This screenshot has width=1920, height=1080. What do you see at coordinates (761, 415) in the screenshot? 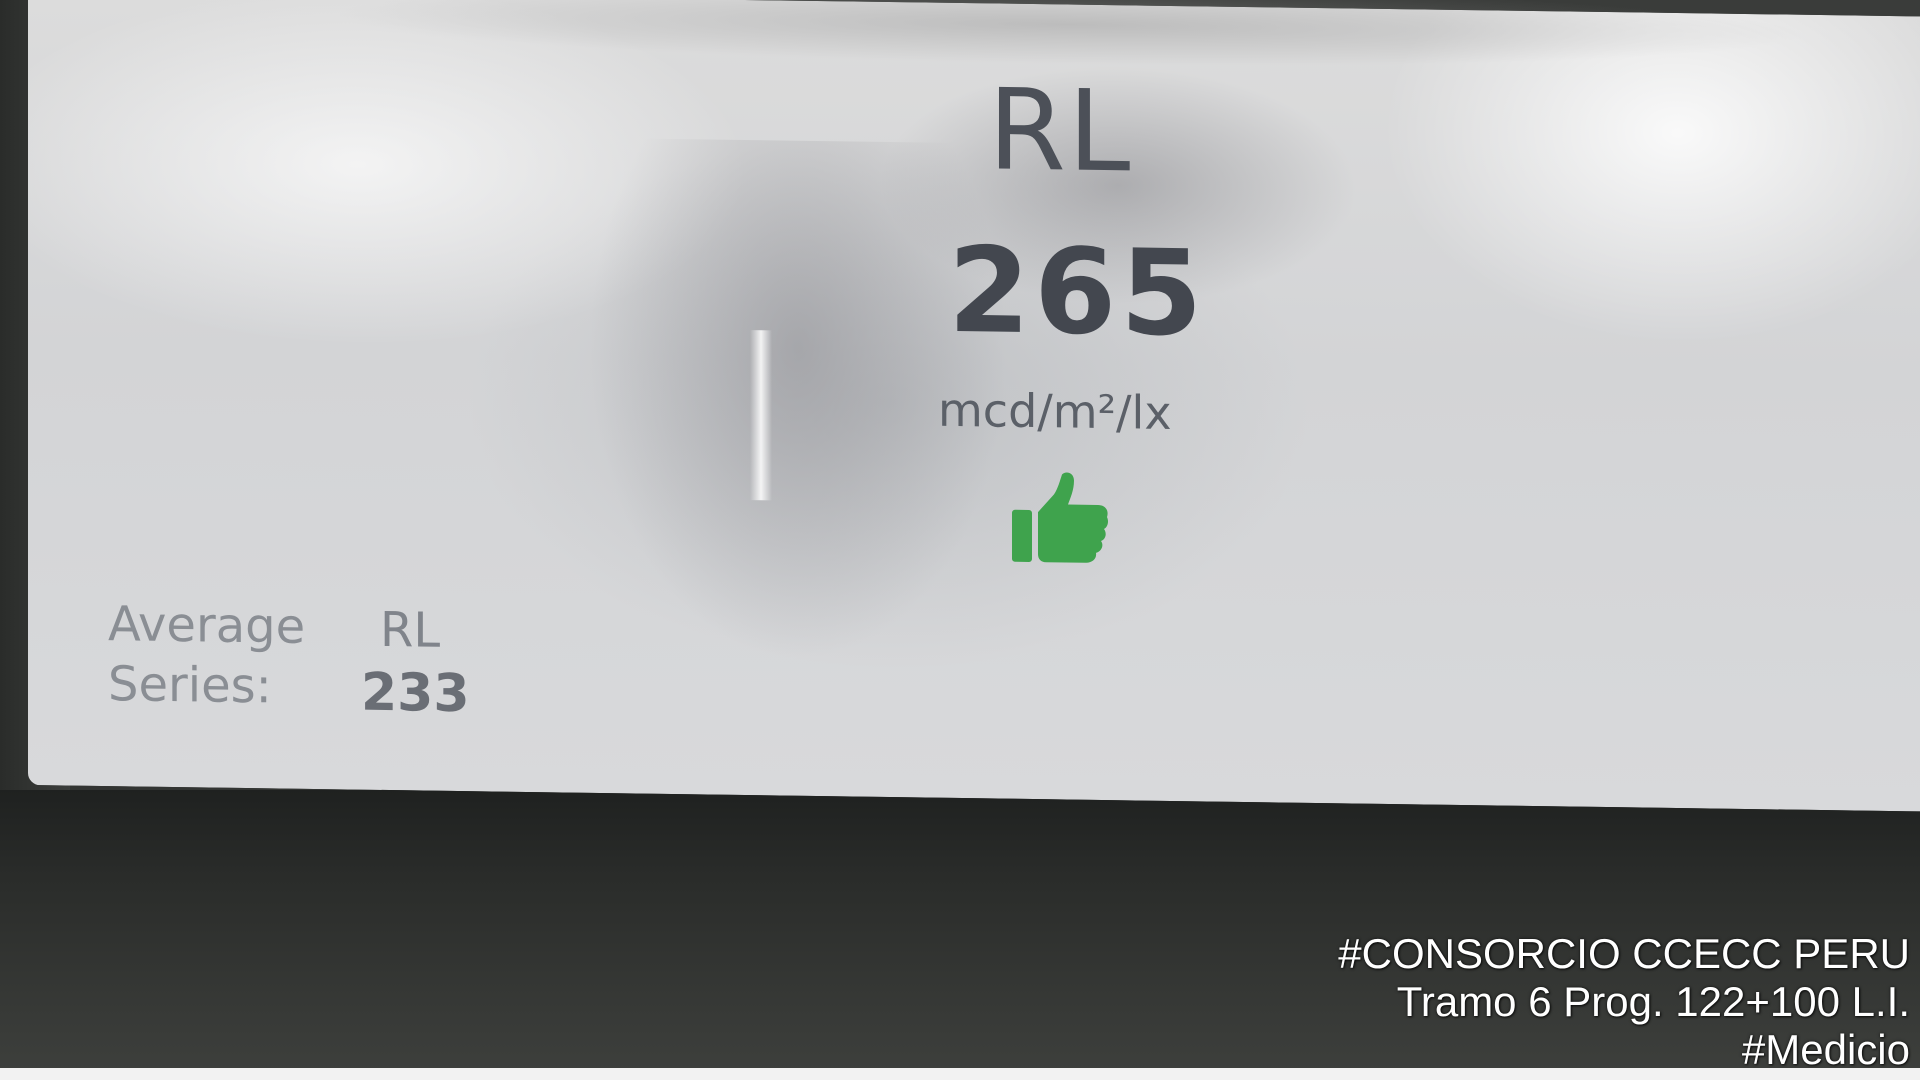
I see `screen-reflection` at bounding box center [761, 415].